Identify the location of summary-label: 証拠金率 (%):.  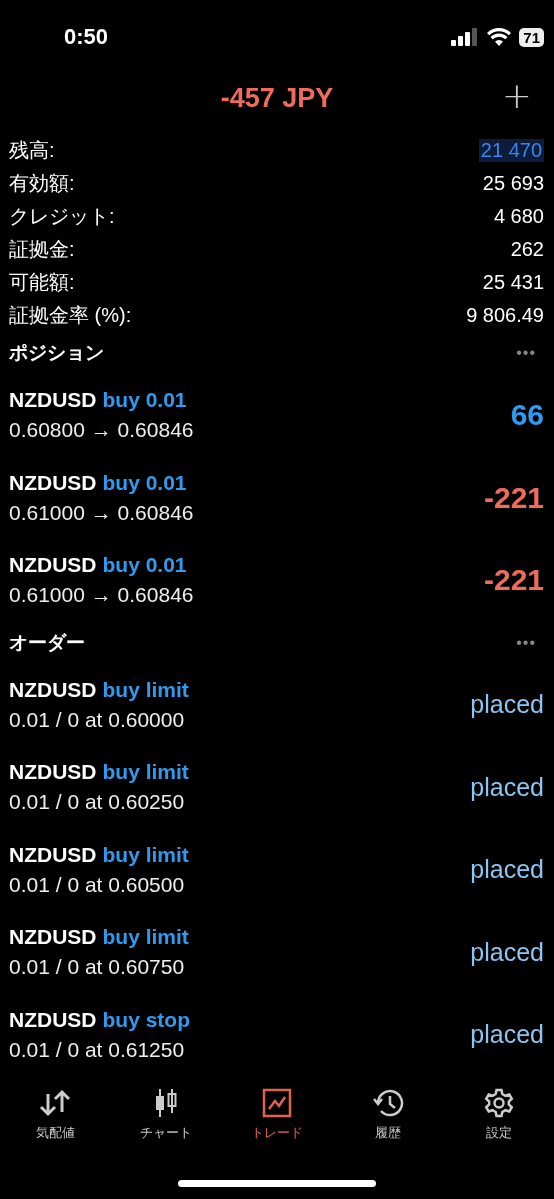
(70, 315).